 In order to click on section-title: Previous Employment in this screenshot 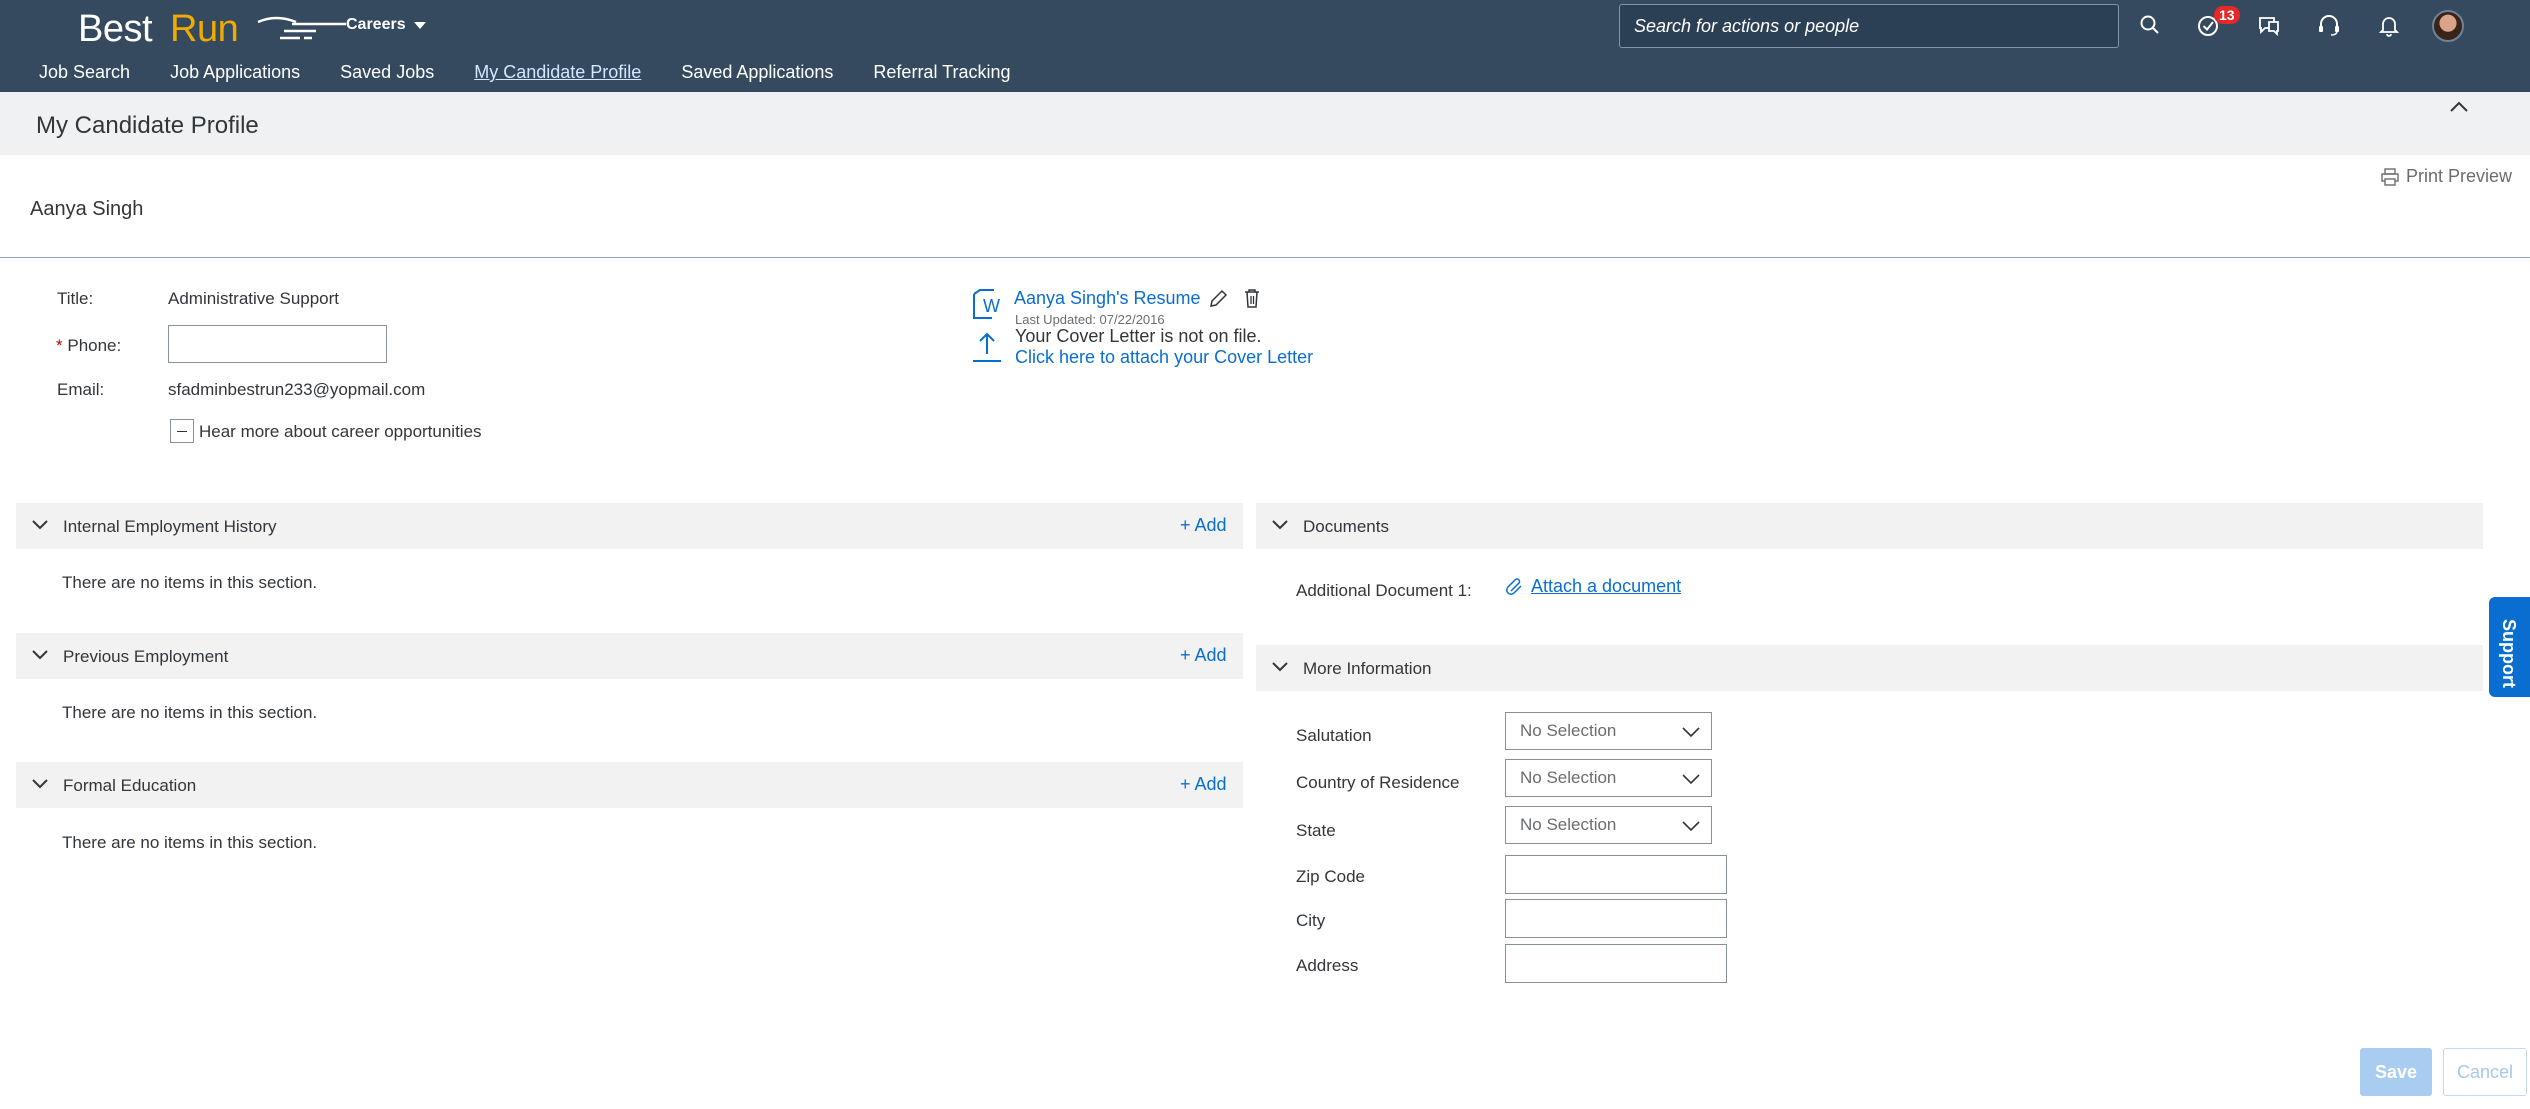, I will do `click(146, 656)`.